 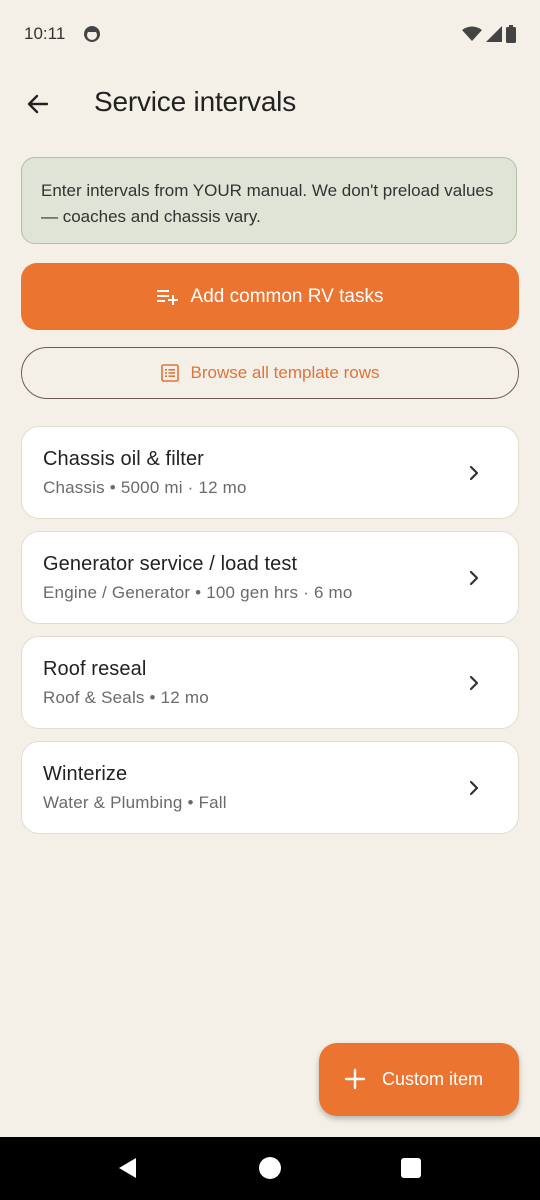 What do you see at coordinates (511, 34) in the screenshot?
I see `battery-icon` at bounding box center [511, 34].